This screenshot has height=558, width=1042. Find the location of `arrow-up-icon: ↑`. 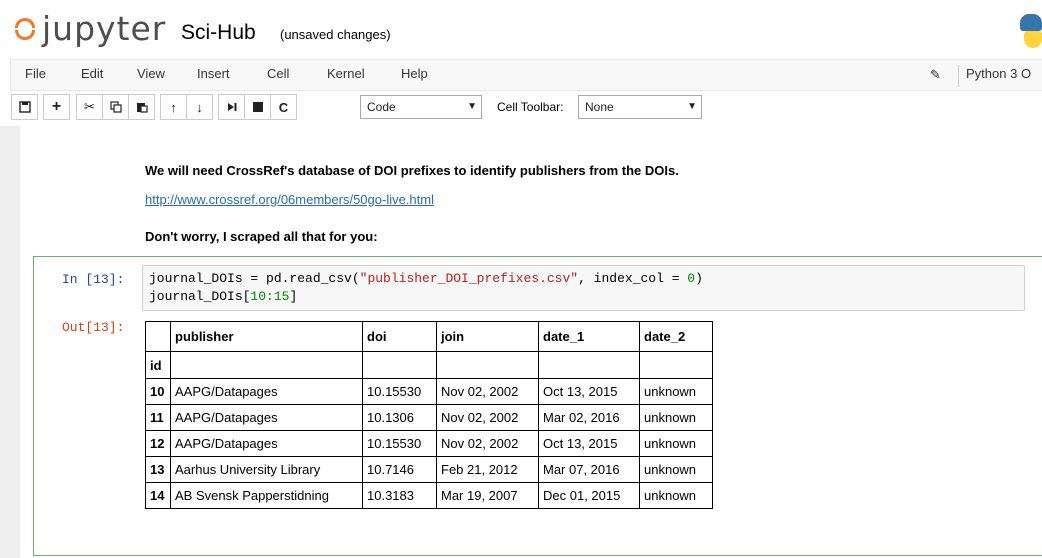

arrow-up-icon: ↑ is located at coordinates (173, 107).